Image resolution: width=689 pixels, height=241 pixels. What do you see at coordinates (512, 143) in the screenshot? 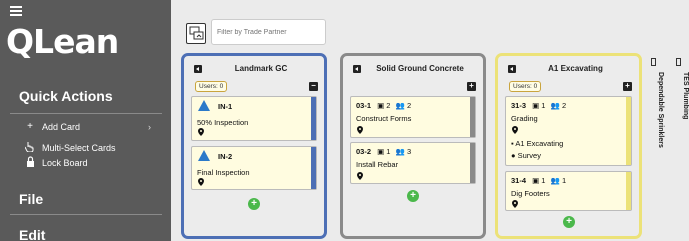
I see `person-badge-icon: ▪` at bounding box center [512, 143].